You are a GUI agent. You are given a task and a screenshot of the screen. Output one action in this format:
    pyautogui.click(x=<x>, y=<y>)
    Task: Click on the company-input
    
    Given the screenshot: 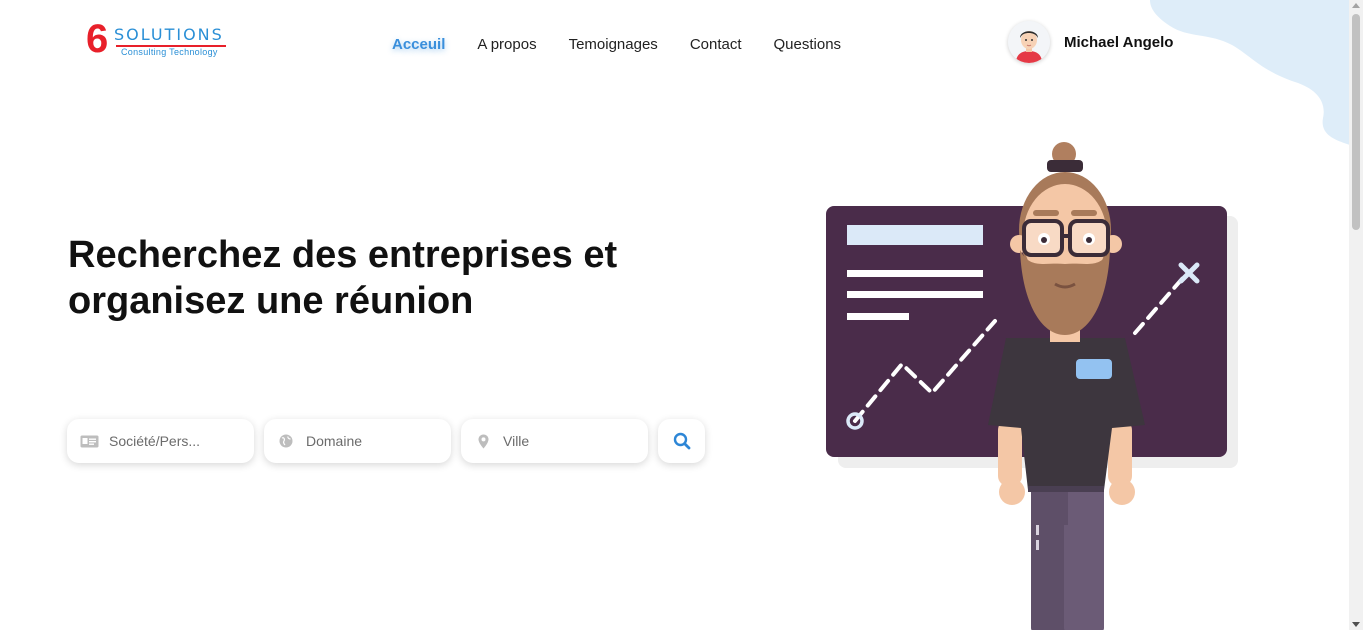 What is the action you would take?
    pyautogui.click(x=174, y=441)
    